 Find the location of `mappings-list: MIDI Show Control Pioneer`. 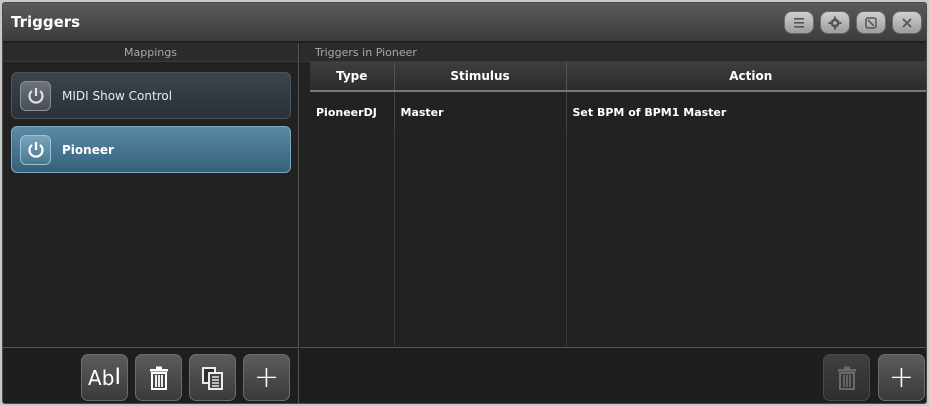

mappings-list: MIDI Show Control Pioneer is located at coordinates (150, 117).